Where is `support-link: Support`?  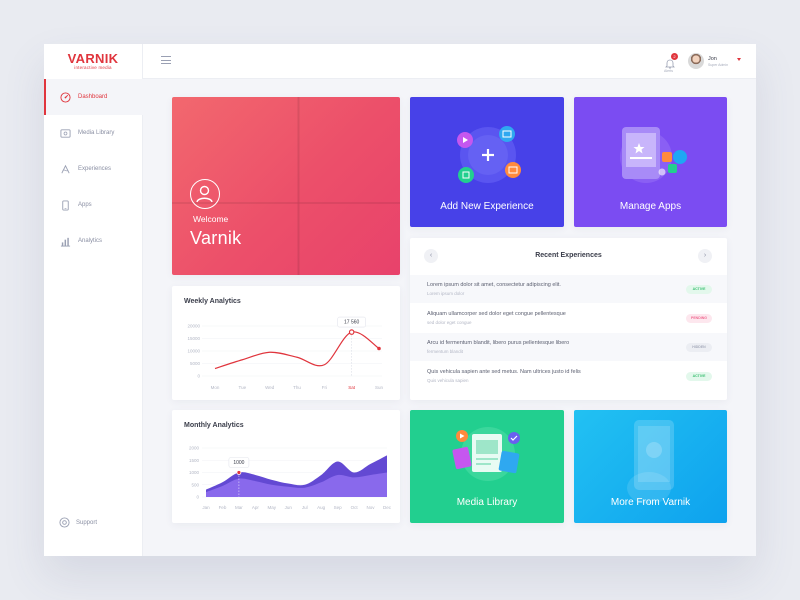
support-link: Support is located at coordinates (78, 523).